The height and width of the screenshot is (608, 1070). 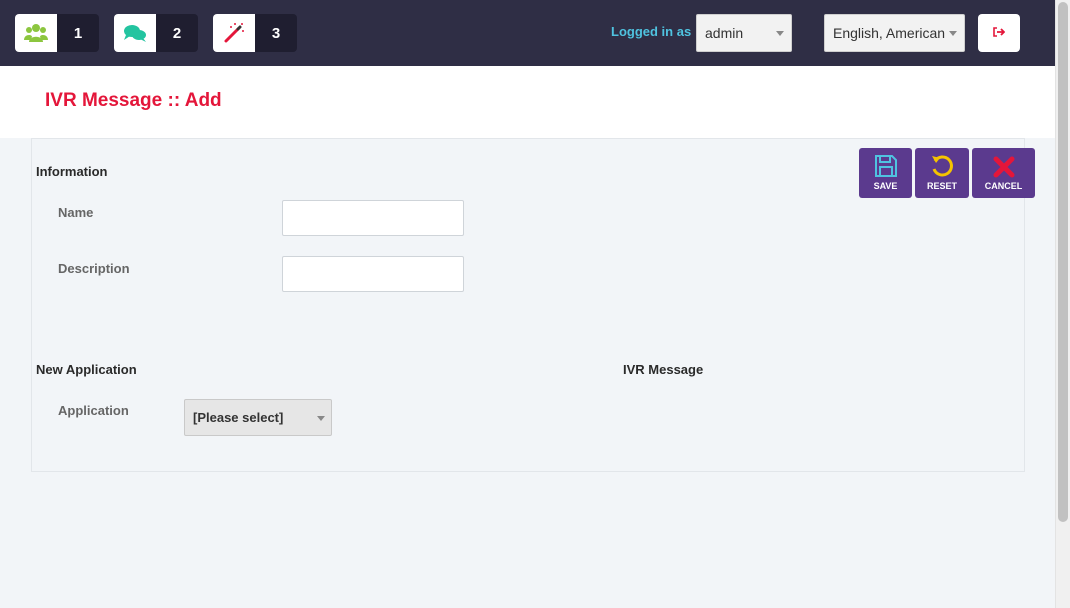 What do you see at coordinates (72, 171) in the screenshot?
I see `information-heading: Information` at bounding box center [72, 171].